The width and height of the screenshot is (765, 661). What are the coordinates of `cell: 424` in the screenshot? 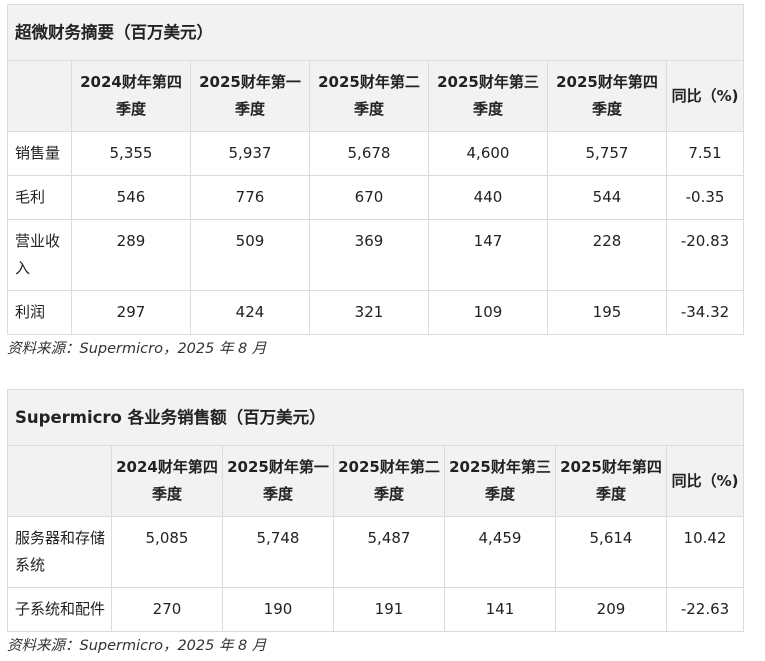 It's located at (250, 312).